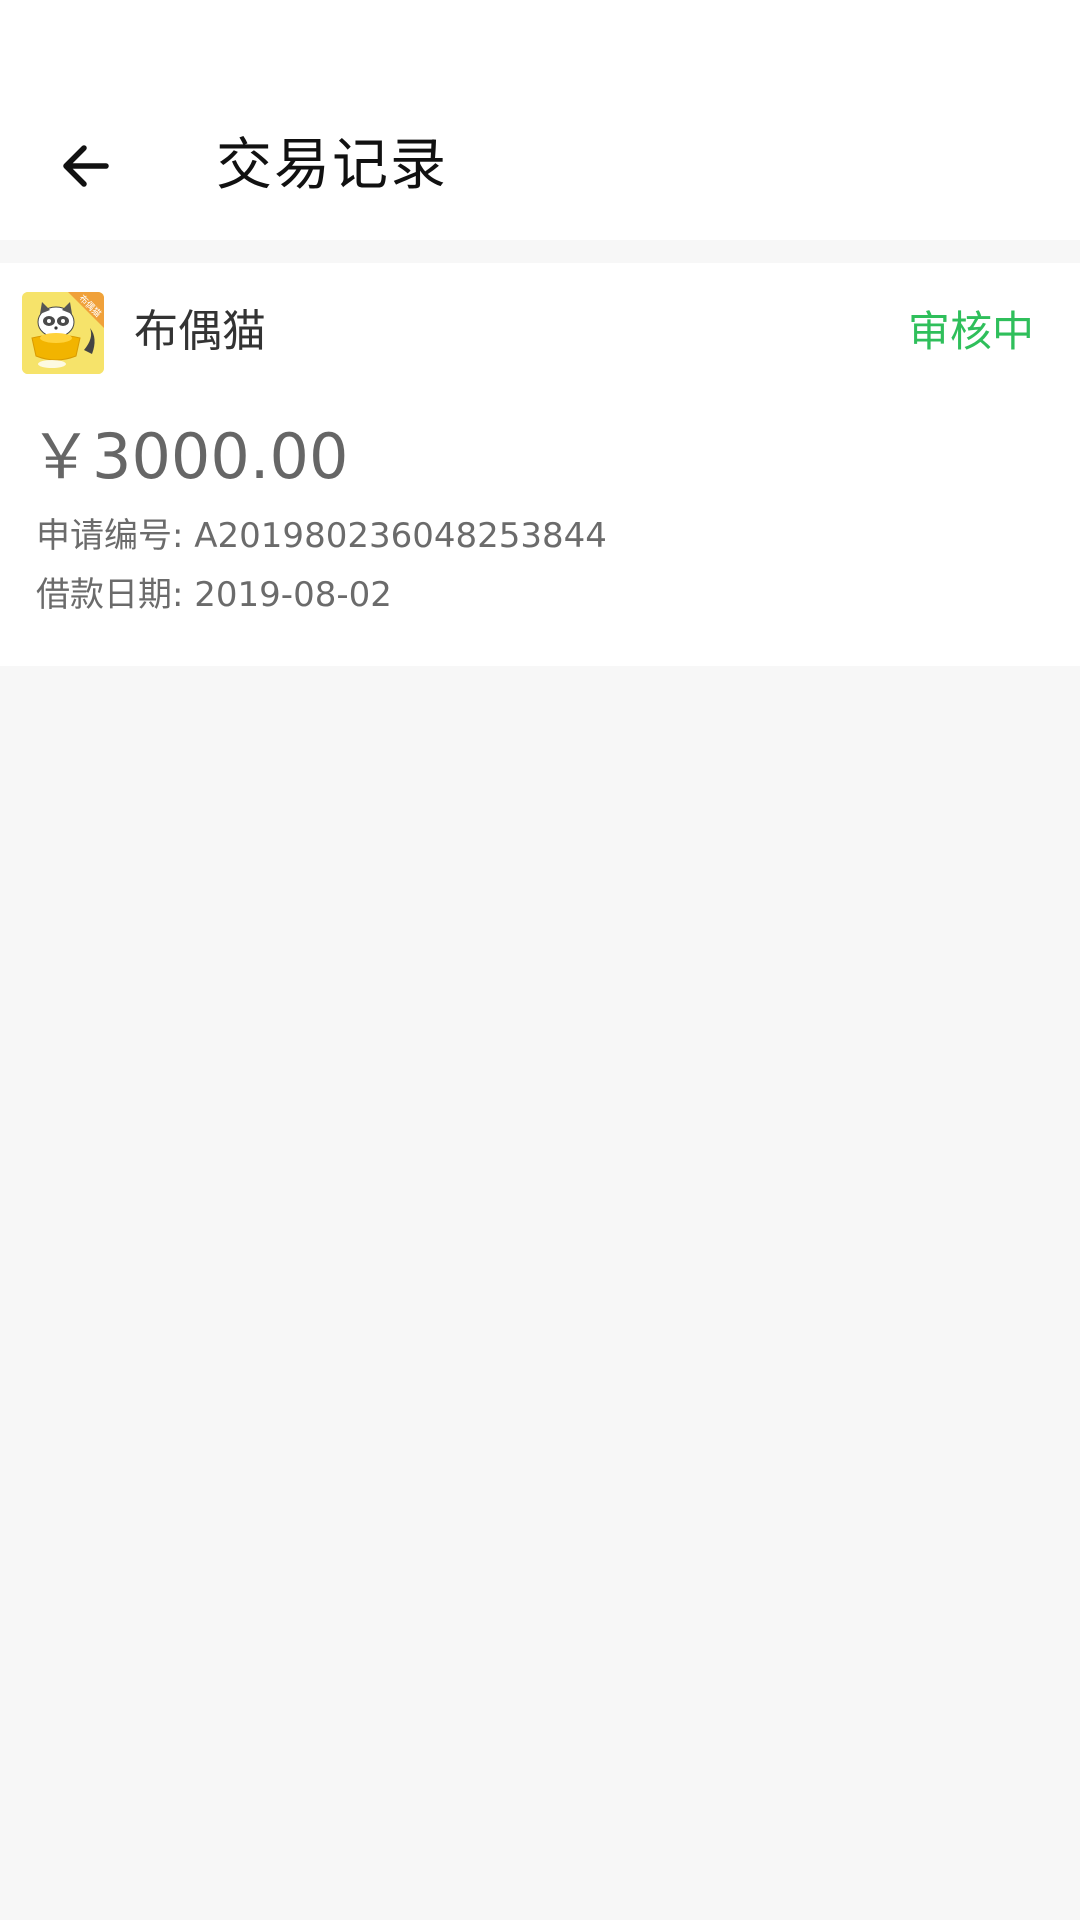  Describe the element at coordinates (110, 536) in the screenshot. I see `application-number-label: 申请编号:` at that location.